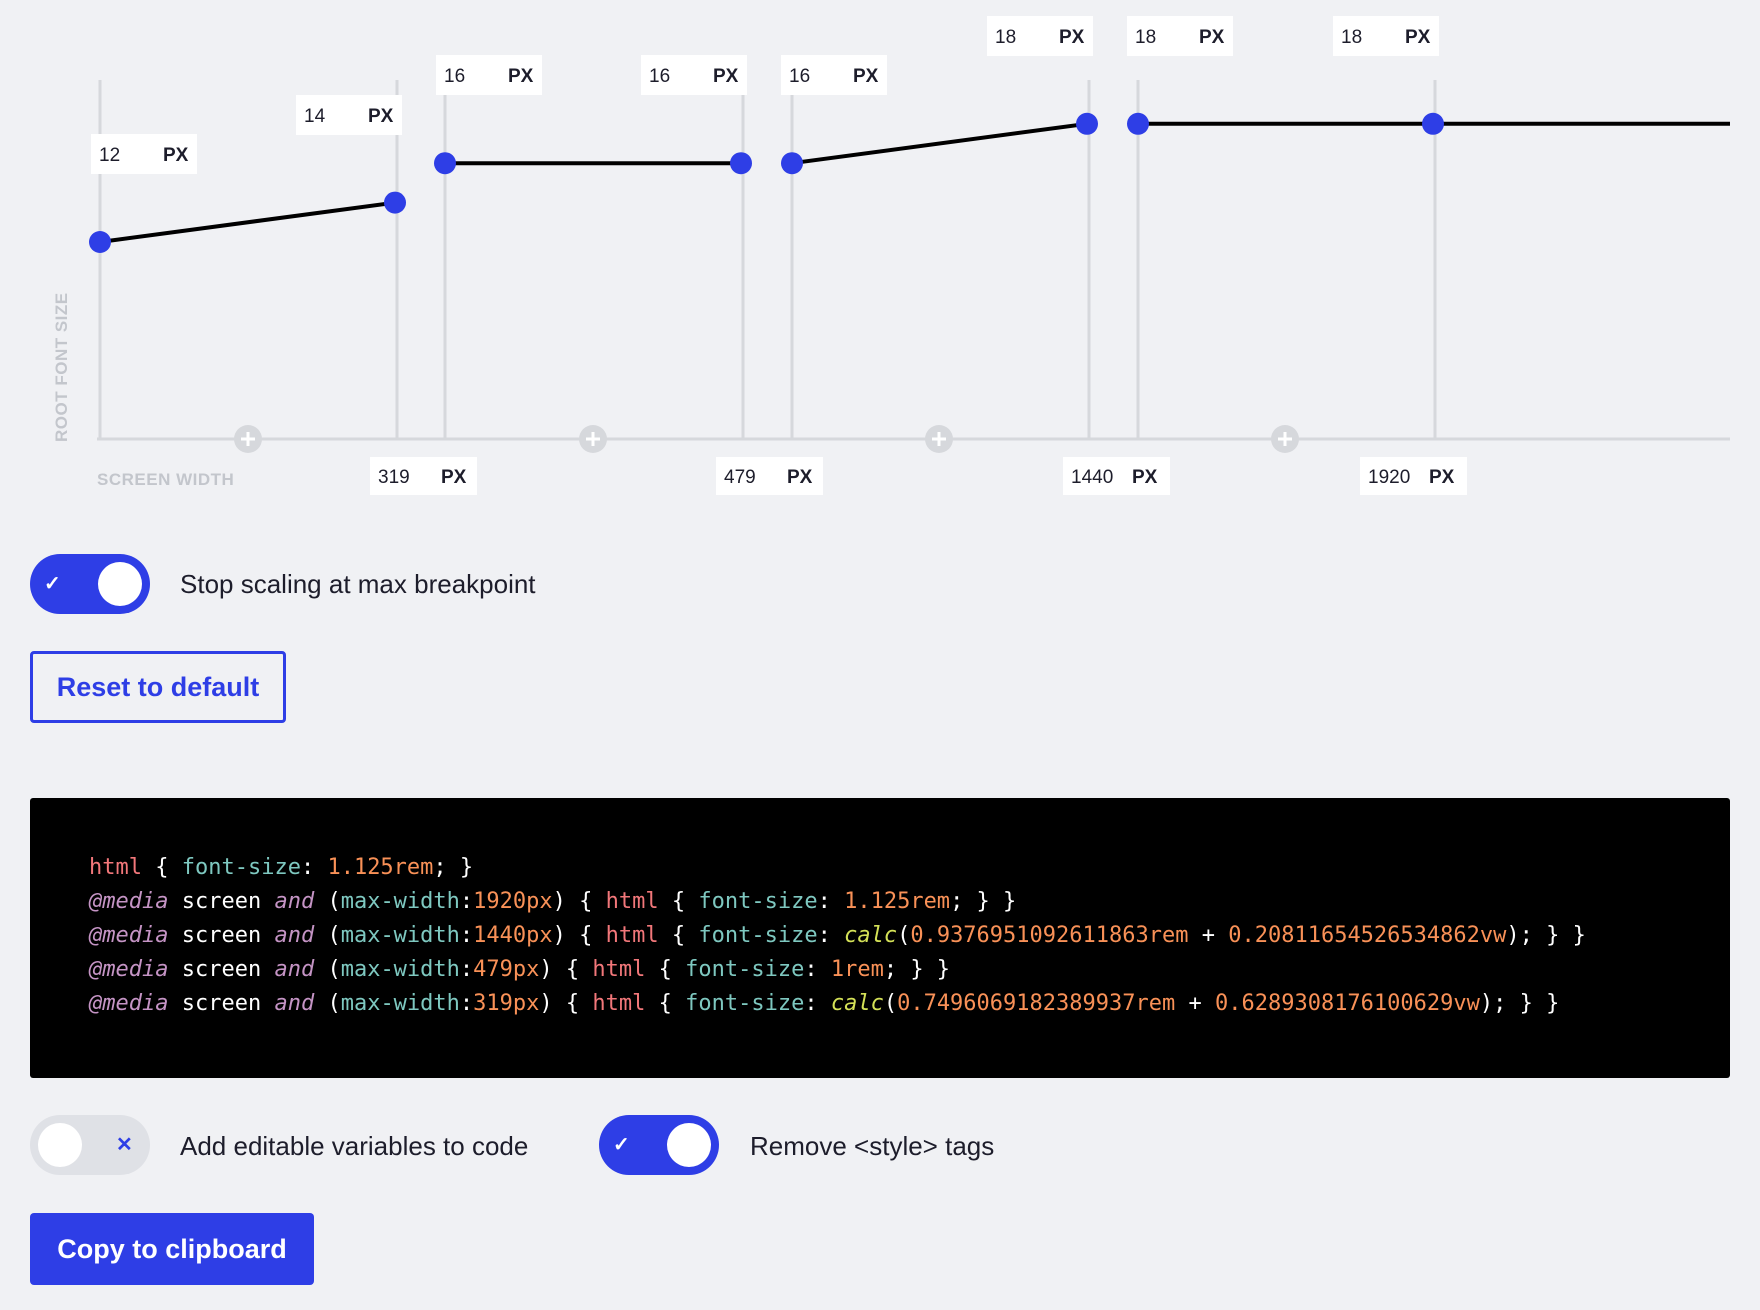 This screenshot has height=1310, width=1760. What do you see at coordinates (857, 969) in the screenshot?
I see `code-token: 1rem` at bounding box center [857, 969].